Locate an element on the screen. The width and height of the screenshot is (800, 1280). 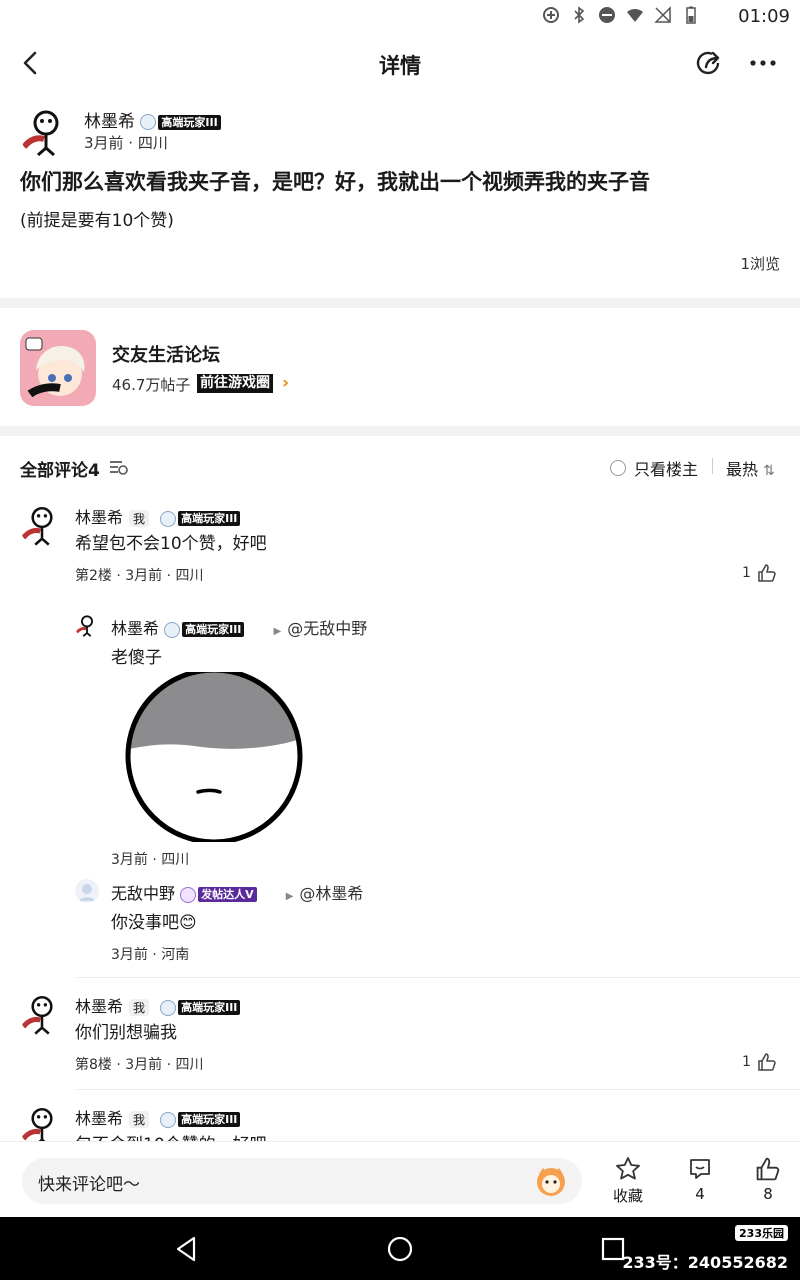
reply-to-mention: ▶ @林墨希 is located at coordinates (325, 893).